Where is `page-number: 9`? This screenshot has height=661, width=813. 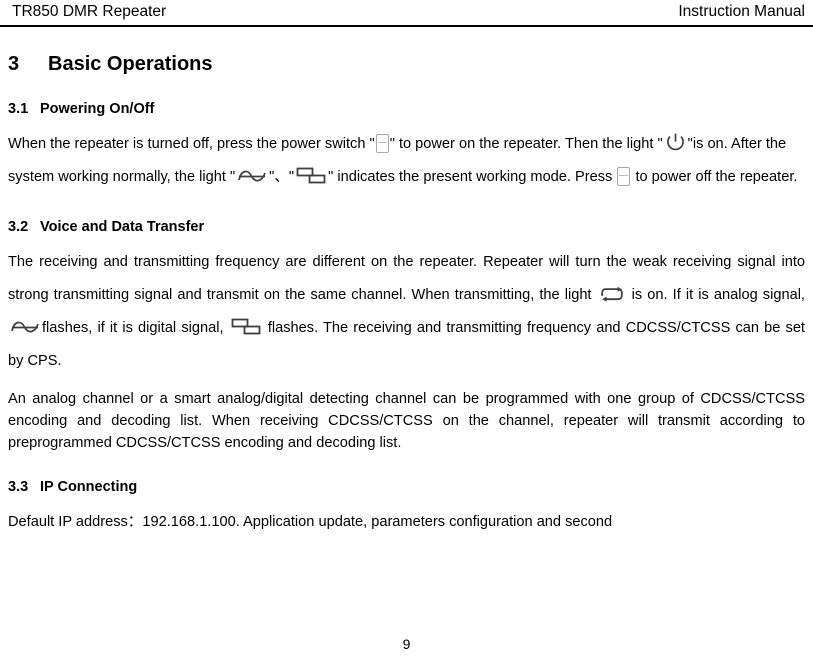
page-number: 9 is located at coordinates (406, 644).